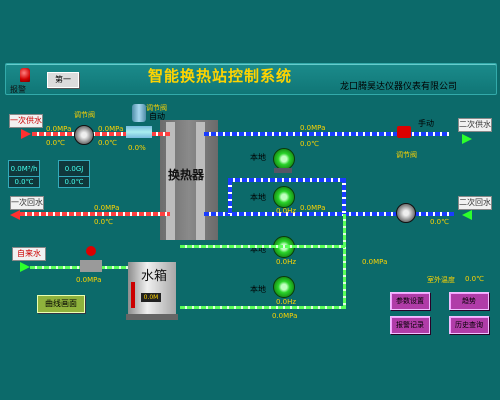  What do you see at coordinates (26, 134) in the screenshot?
I see `primary-supply-arrow-icon` at bounding box center [26, 134].